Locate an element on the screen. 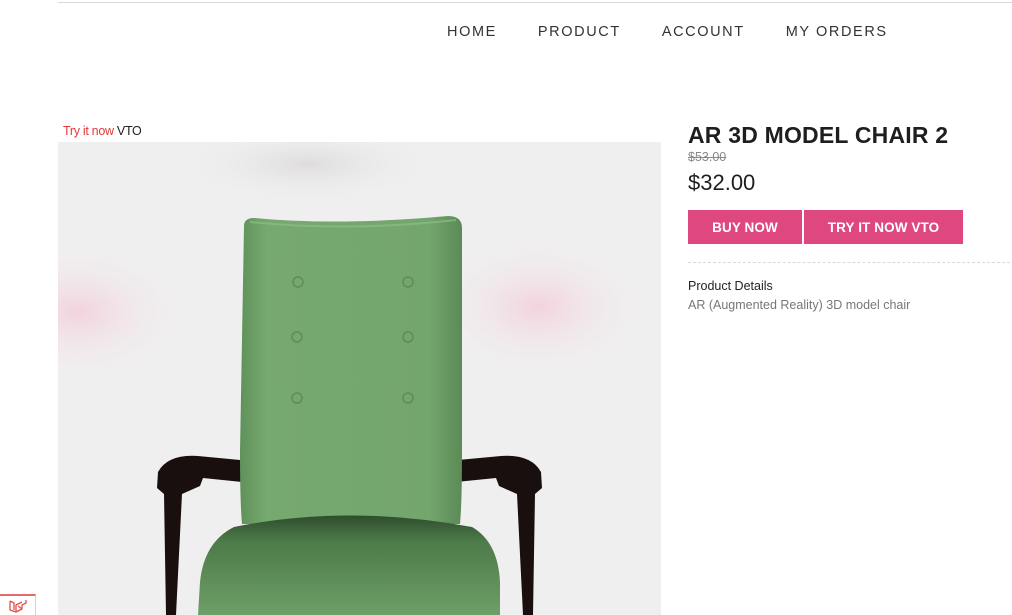  try-it-now-vto-button: TRY IT NOW VTO is located at coordinates (883, 227).